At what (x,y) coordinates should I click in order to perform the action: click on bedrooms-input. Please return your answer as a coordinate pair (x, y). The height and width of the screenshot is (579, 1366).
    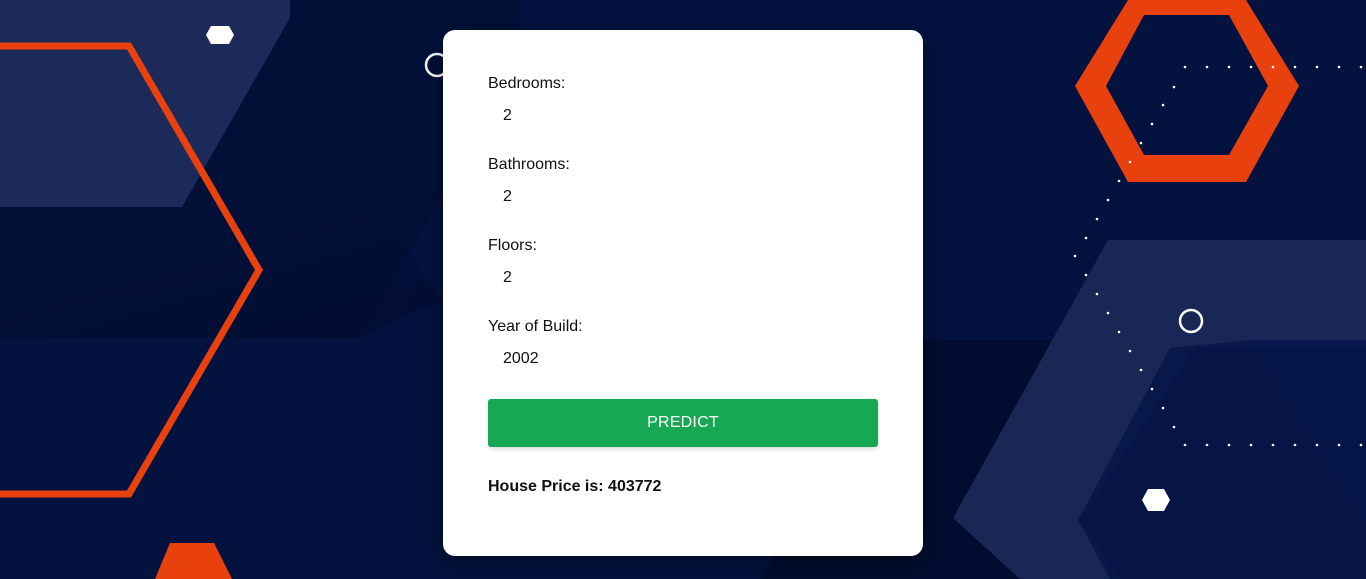
    Looking at the image, I should click on (683, 116).